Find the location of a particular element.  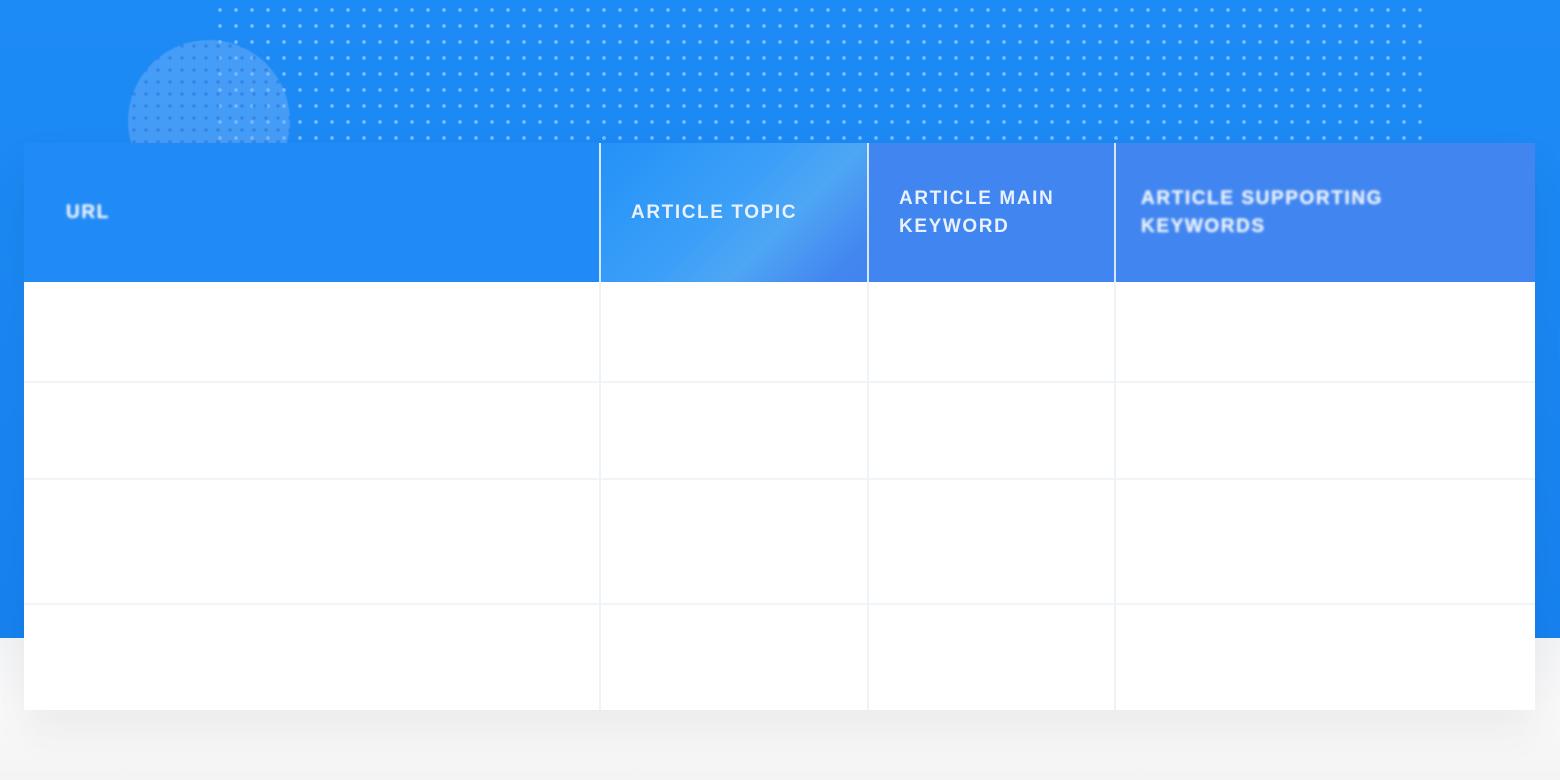

column-header-article-main-keyword: ARTICLE MAIN KEYWORD is located at coordinates (992, 212).